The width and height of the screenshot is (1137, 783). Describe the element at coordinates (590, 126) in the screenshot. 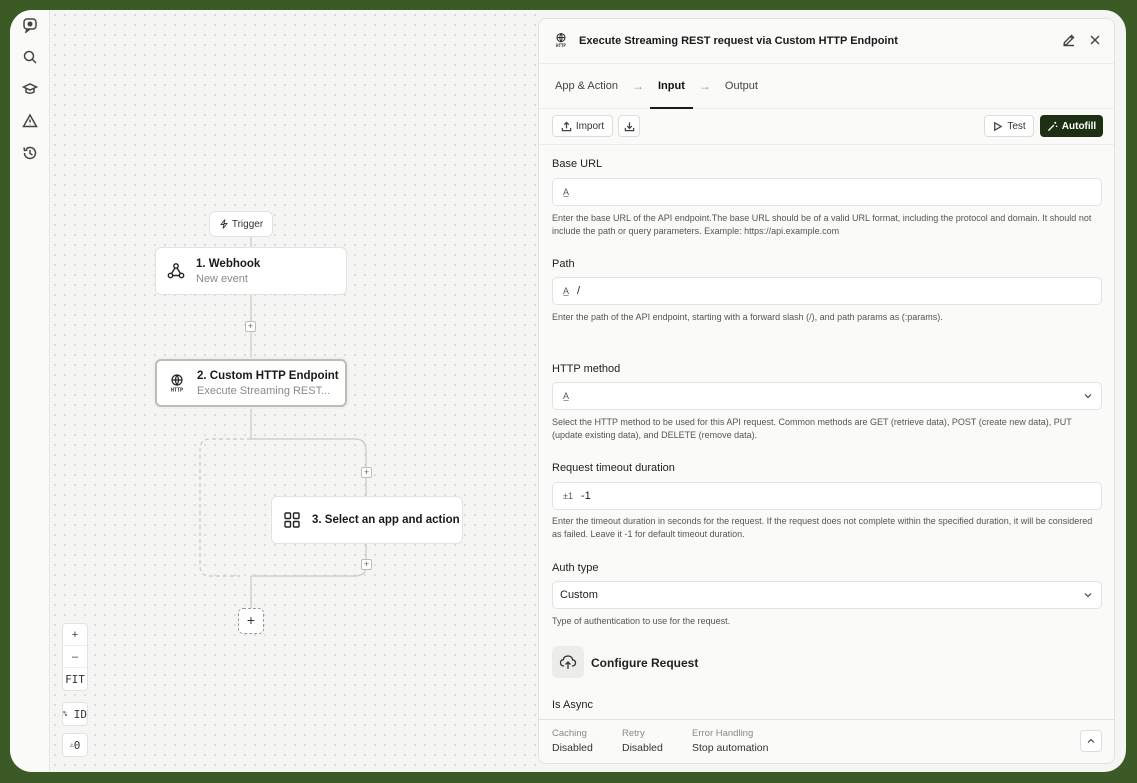

I see `import-label: Import` at that location.